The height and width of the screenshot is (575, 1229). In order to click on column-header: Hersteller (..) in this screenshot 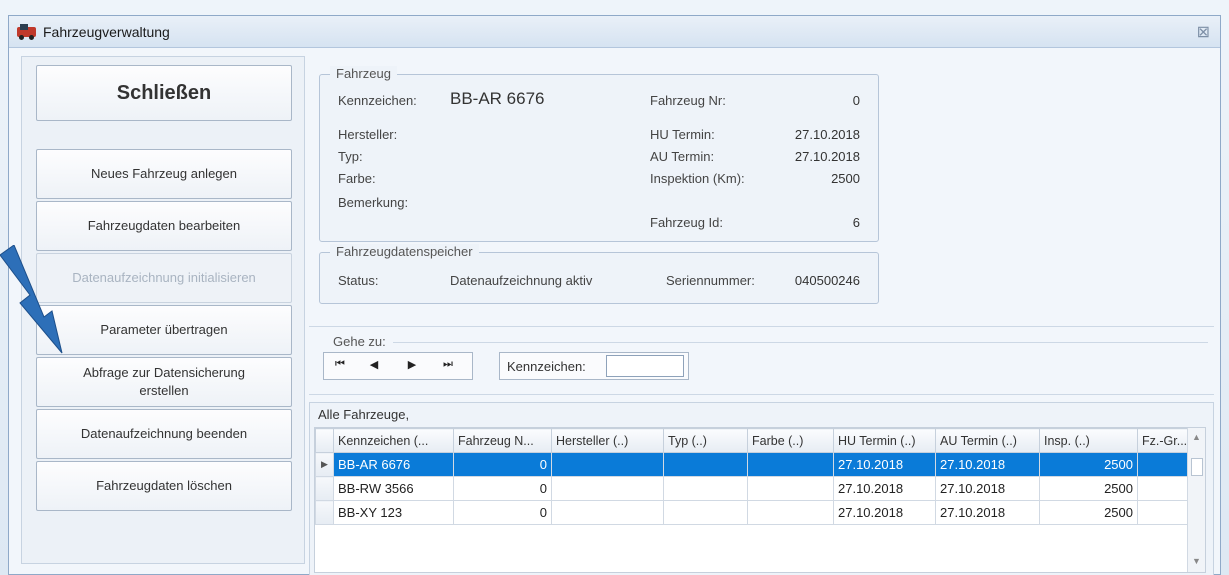, I will do `click(607, 440)`.